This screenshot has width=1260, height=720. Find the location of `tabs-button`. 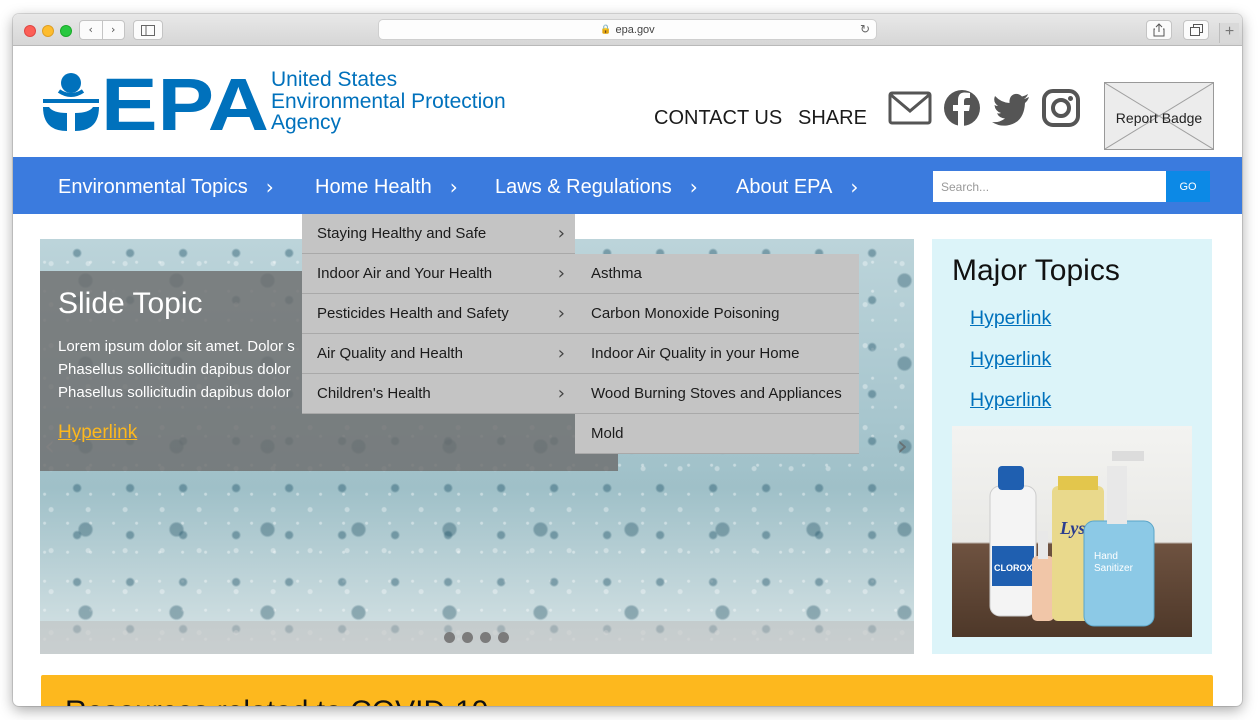

tabs-button is located at coordinates (1196, 30).